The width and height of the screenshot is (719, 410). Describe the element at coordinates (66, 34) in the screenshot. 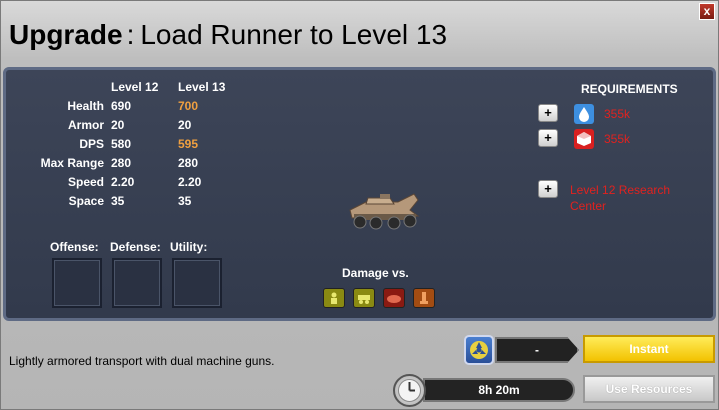

I see `title-prefix: Upgrade` at that location.